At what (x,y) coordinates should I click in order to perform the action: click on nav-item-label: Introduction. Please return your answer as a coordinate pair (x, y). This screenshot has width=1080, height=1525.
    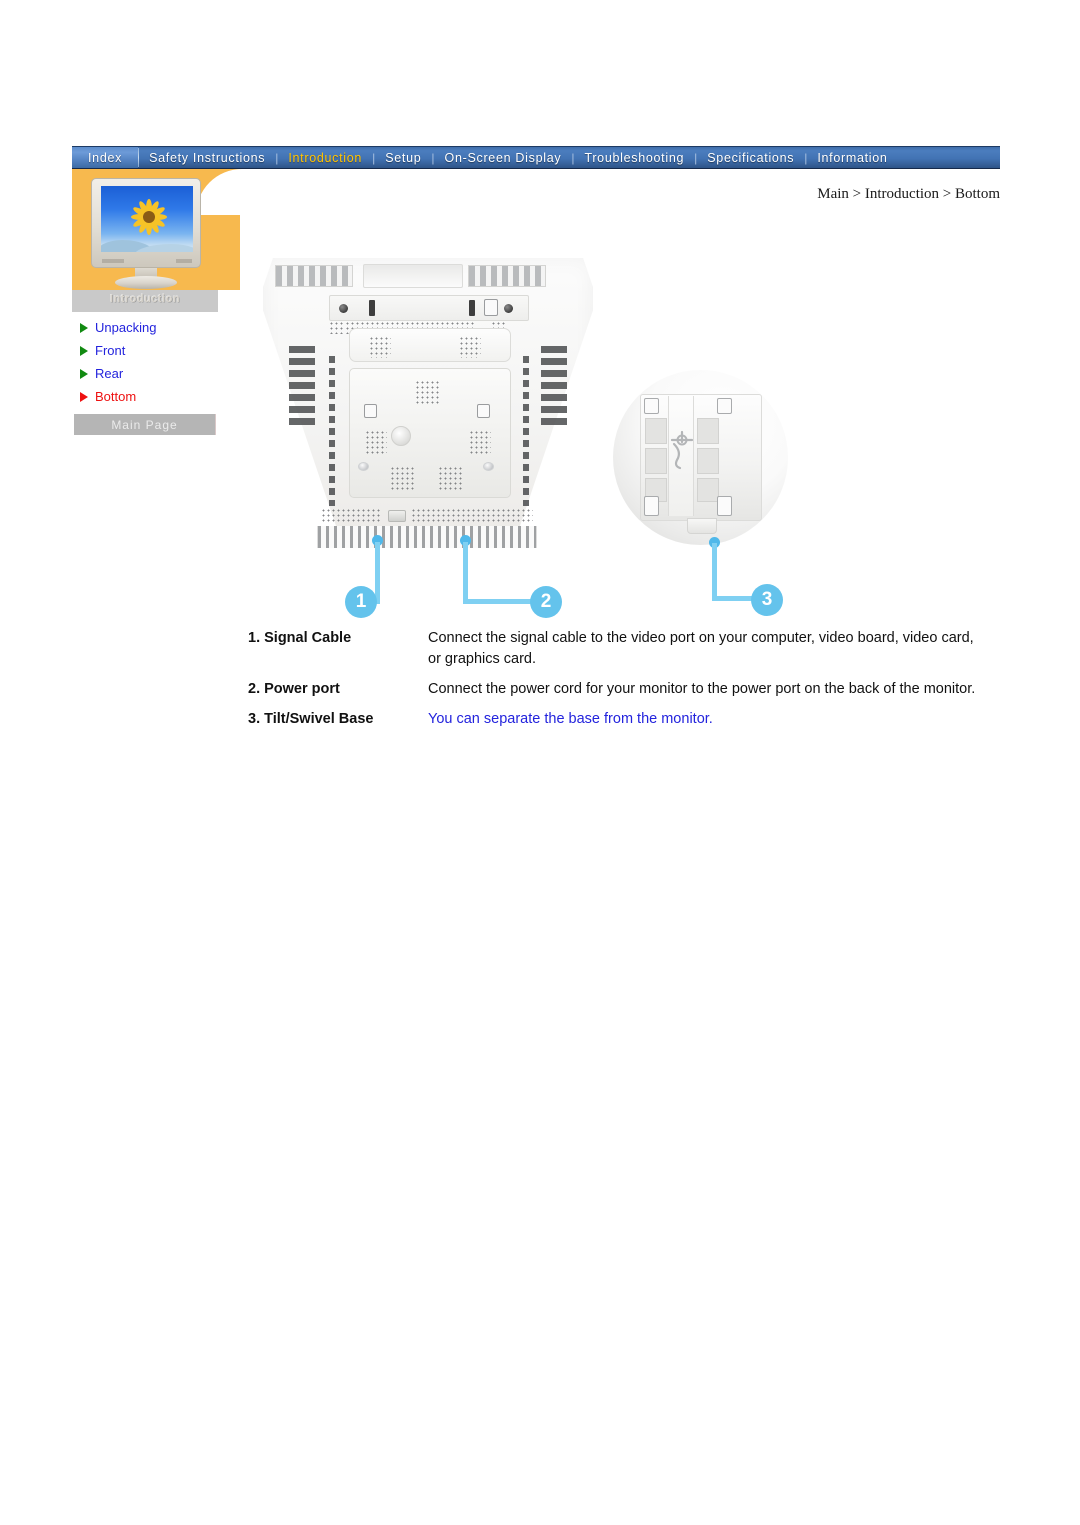
    Looking at the image, I should click on (325, 157).